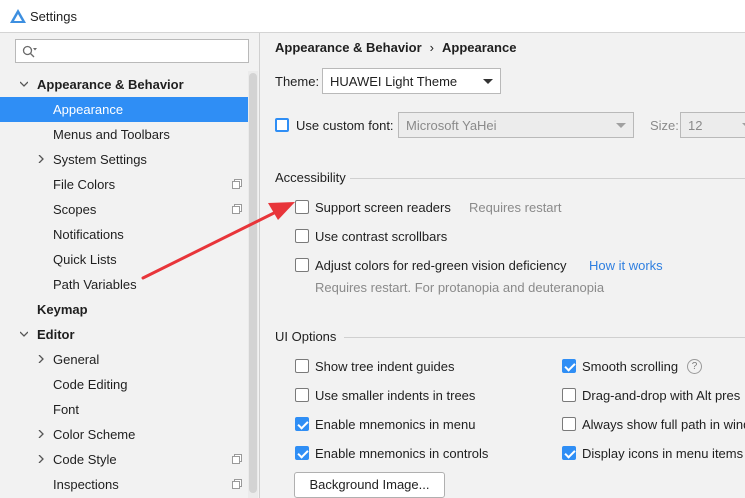 Image resolution: width=745 pixels, height=498 pixels. What do you see at coordinates (626, 265) in the screenshot?
I see `how-it-works-link: How it works` at bounding box center [626, 265].